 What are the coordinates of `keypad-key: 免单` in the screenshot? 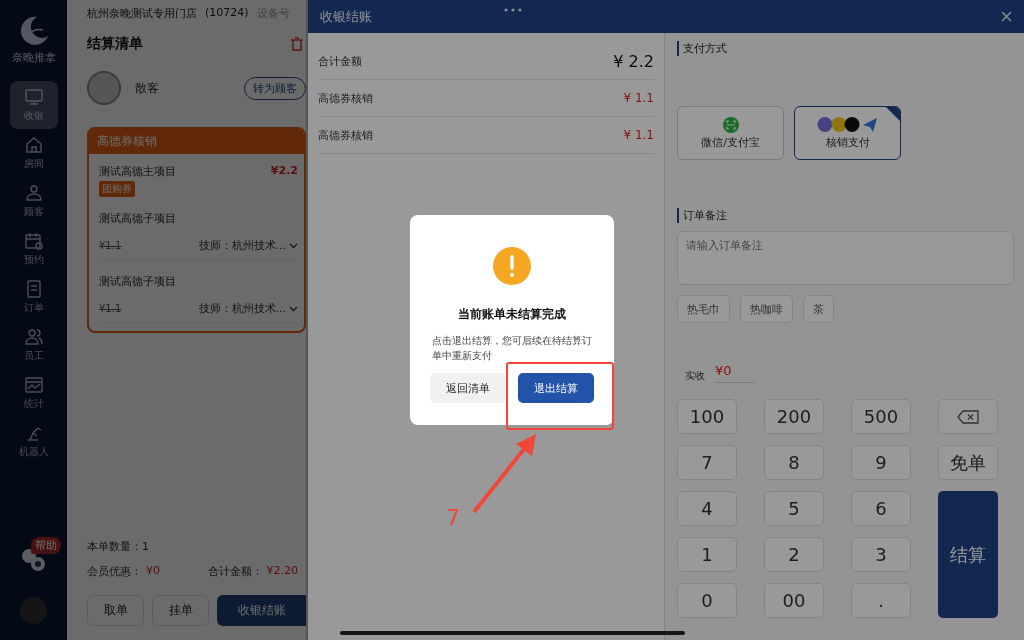 It's located at (968, 462).